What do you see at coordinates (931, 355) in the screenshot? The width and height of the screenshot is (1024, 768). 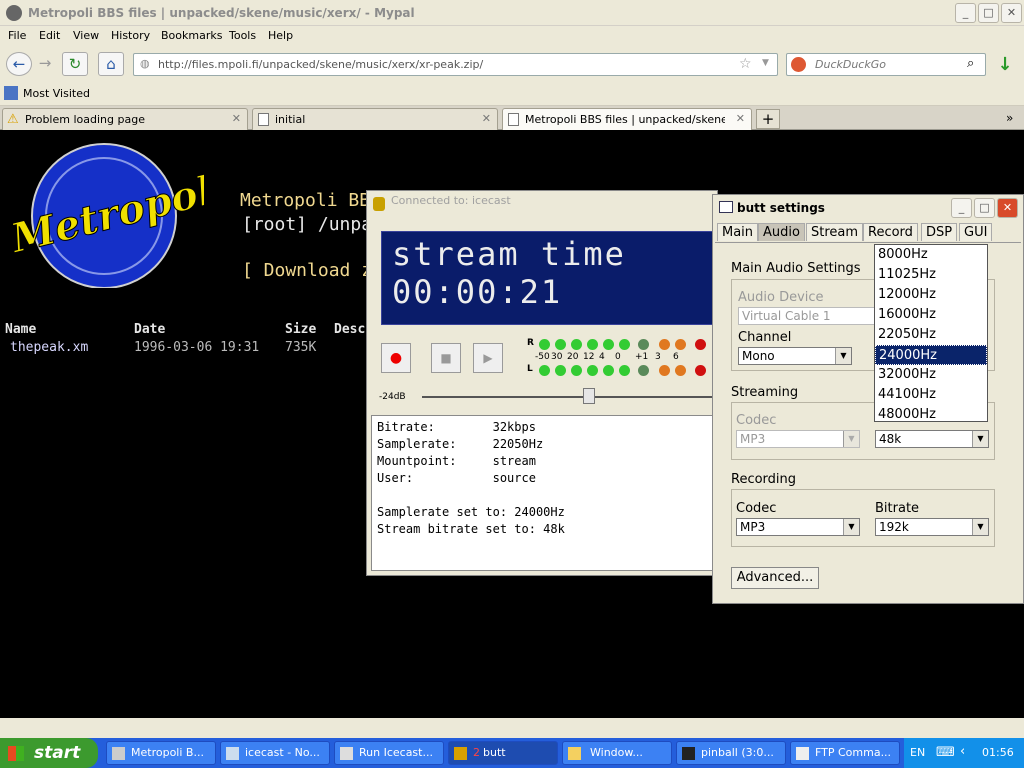 I see `samplerate-option: 24000Hz` at bounding box center [931, 355].